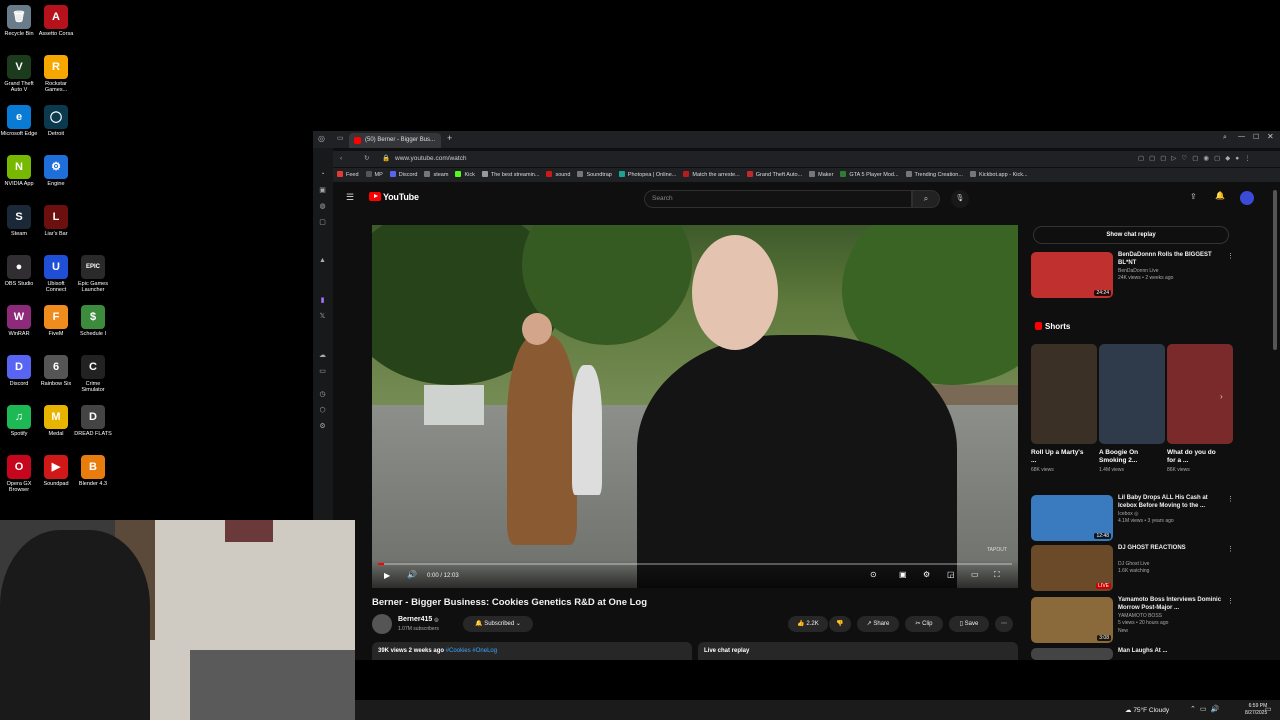 The image size is (1280, 720). What do you see at coordinates (56, 221) in the screenshot?
I see `desktop-icon: L Liar's Bar` at bounding box center [56, 221].